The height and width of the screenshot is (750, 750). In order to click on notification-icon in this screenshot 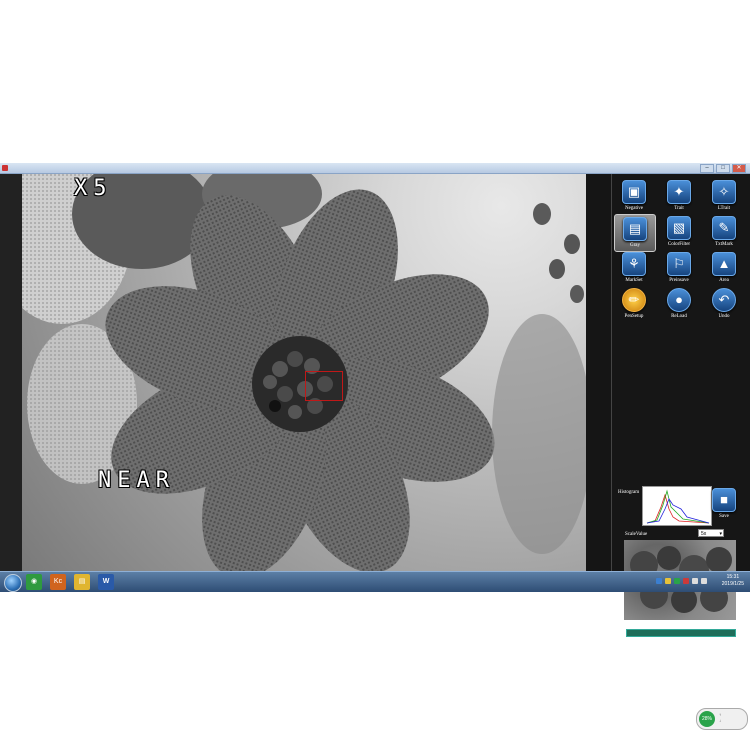, I will do `click(668, 581)`.